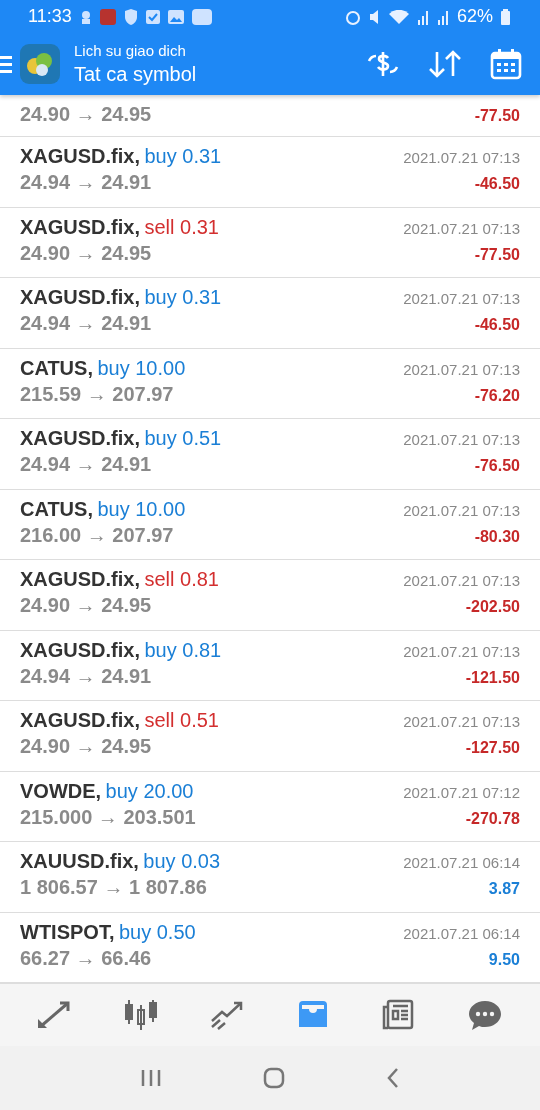 Image resolution: width=540 pixels, height=1110 pixels. What do you see at coordinates (6, 64) in the screenshot?
I see `menu-icon` at bounding box center [6, 64].